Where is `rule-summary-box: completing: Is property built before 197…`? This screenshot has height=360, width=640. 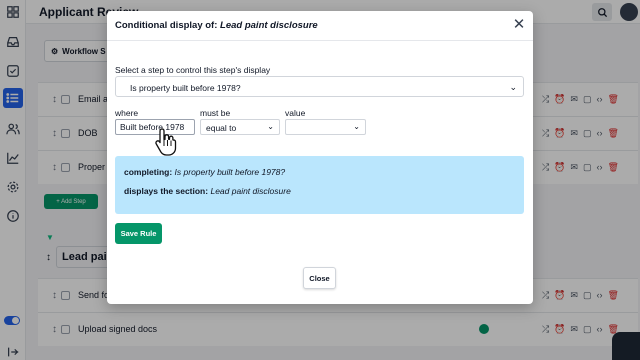 rule-summary-box: completing: Is property built before 197… is located at coordinates (319, 185).